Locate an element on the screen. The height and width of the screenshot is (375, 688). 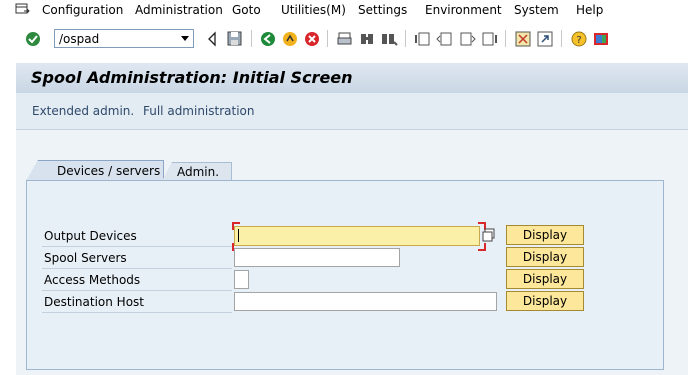
help-icon: ? is located at coordinates (579, 39).